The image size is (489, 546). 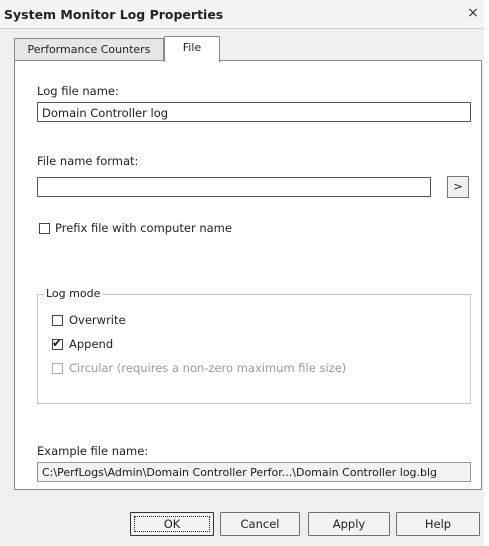 I want to click on cancel-button: Cancel, so click(x=260, y=524).